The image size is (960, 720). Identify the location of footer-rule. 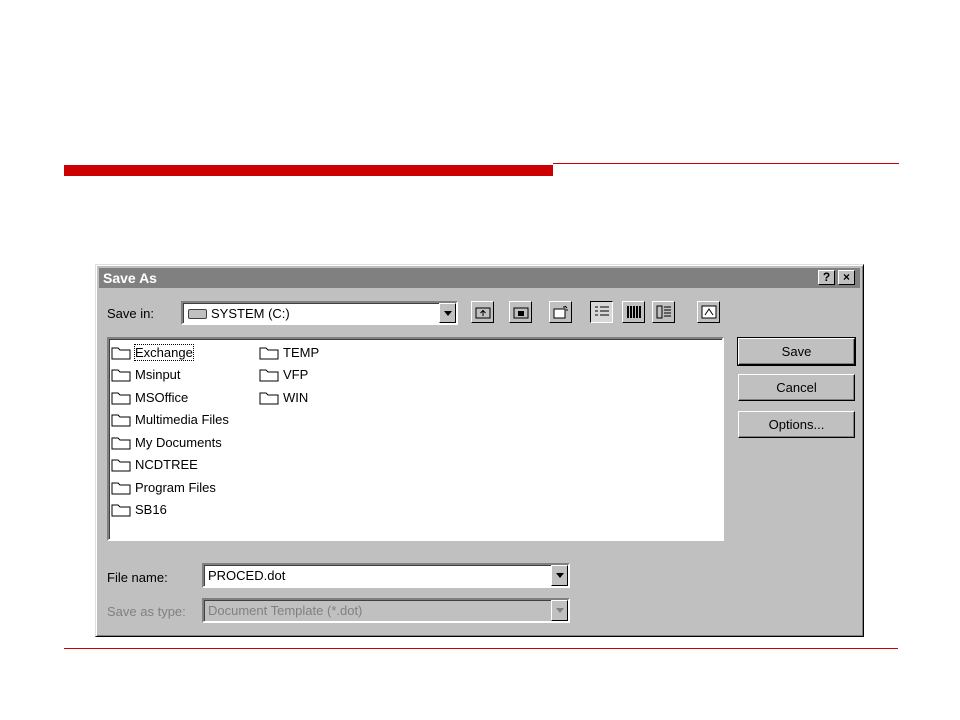
(481, 648).